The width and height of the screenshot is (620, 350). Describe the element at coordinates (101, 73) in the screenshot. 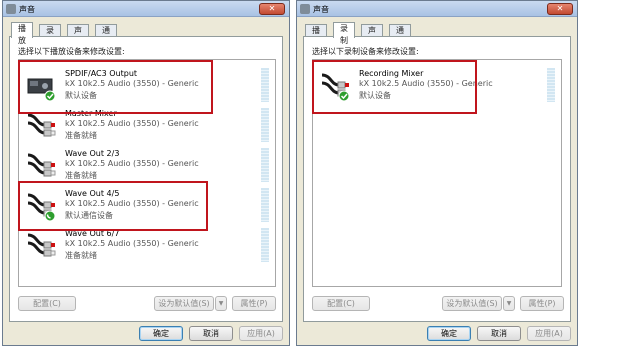

I see `device-name: SPDIF/AC3 Output` at that location.